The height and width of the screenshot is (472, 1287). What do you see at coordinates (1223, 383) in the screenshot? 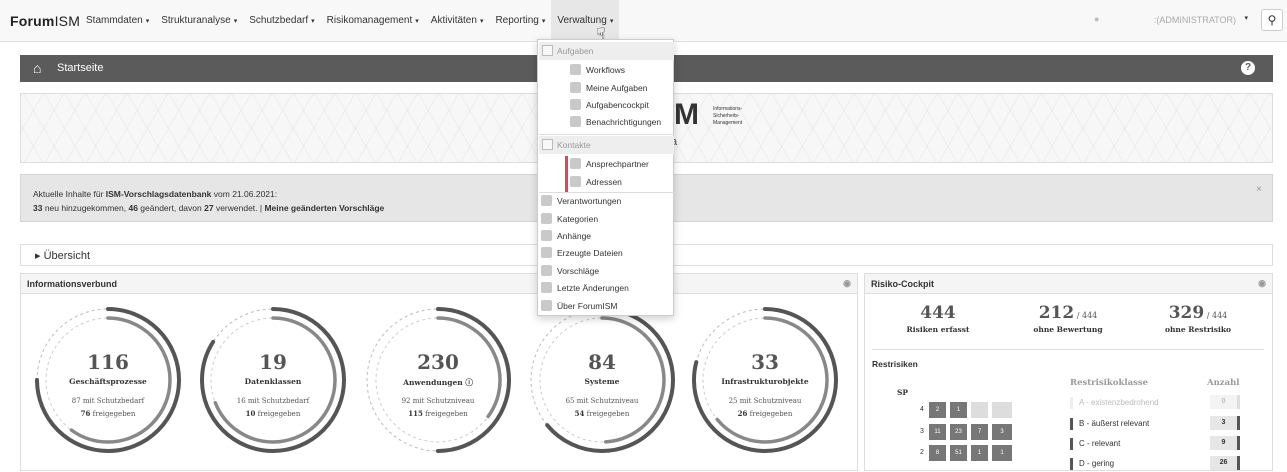
I see `column-header-anzahl: Anzahl` at bounding box center [1223, 383].